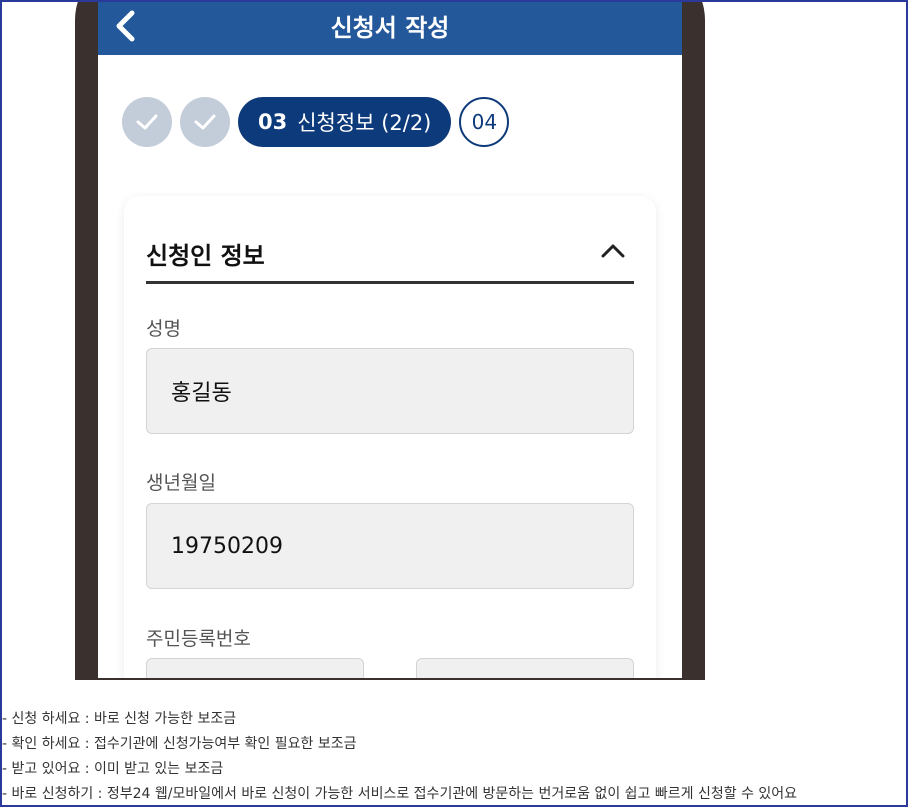 This screenshot has width=908, height=807. Describe the element at coordinates (205, 256) in the screenshot. I see `section-title: 신청인 정보` at that location.